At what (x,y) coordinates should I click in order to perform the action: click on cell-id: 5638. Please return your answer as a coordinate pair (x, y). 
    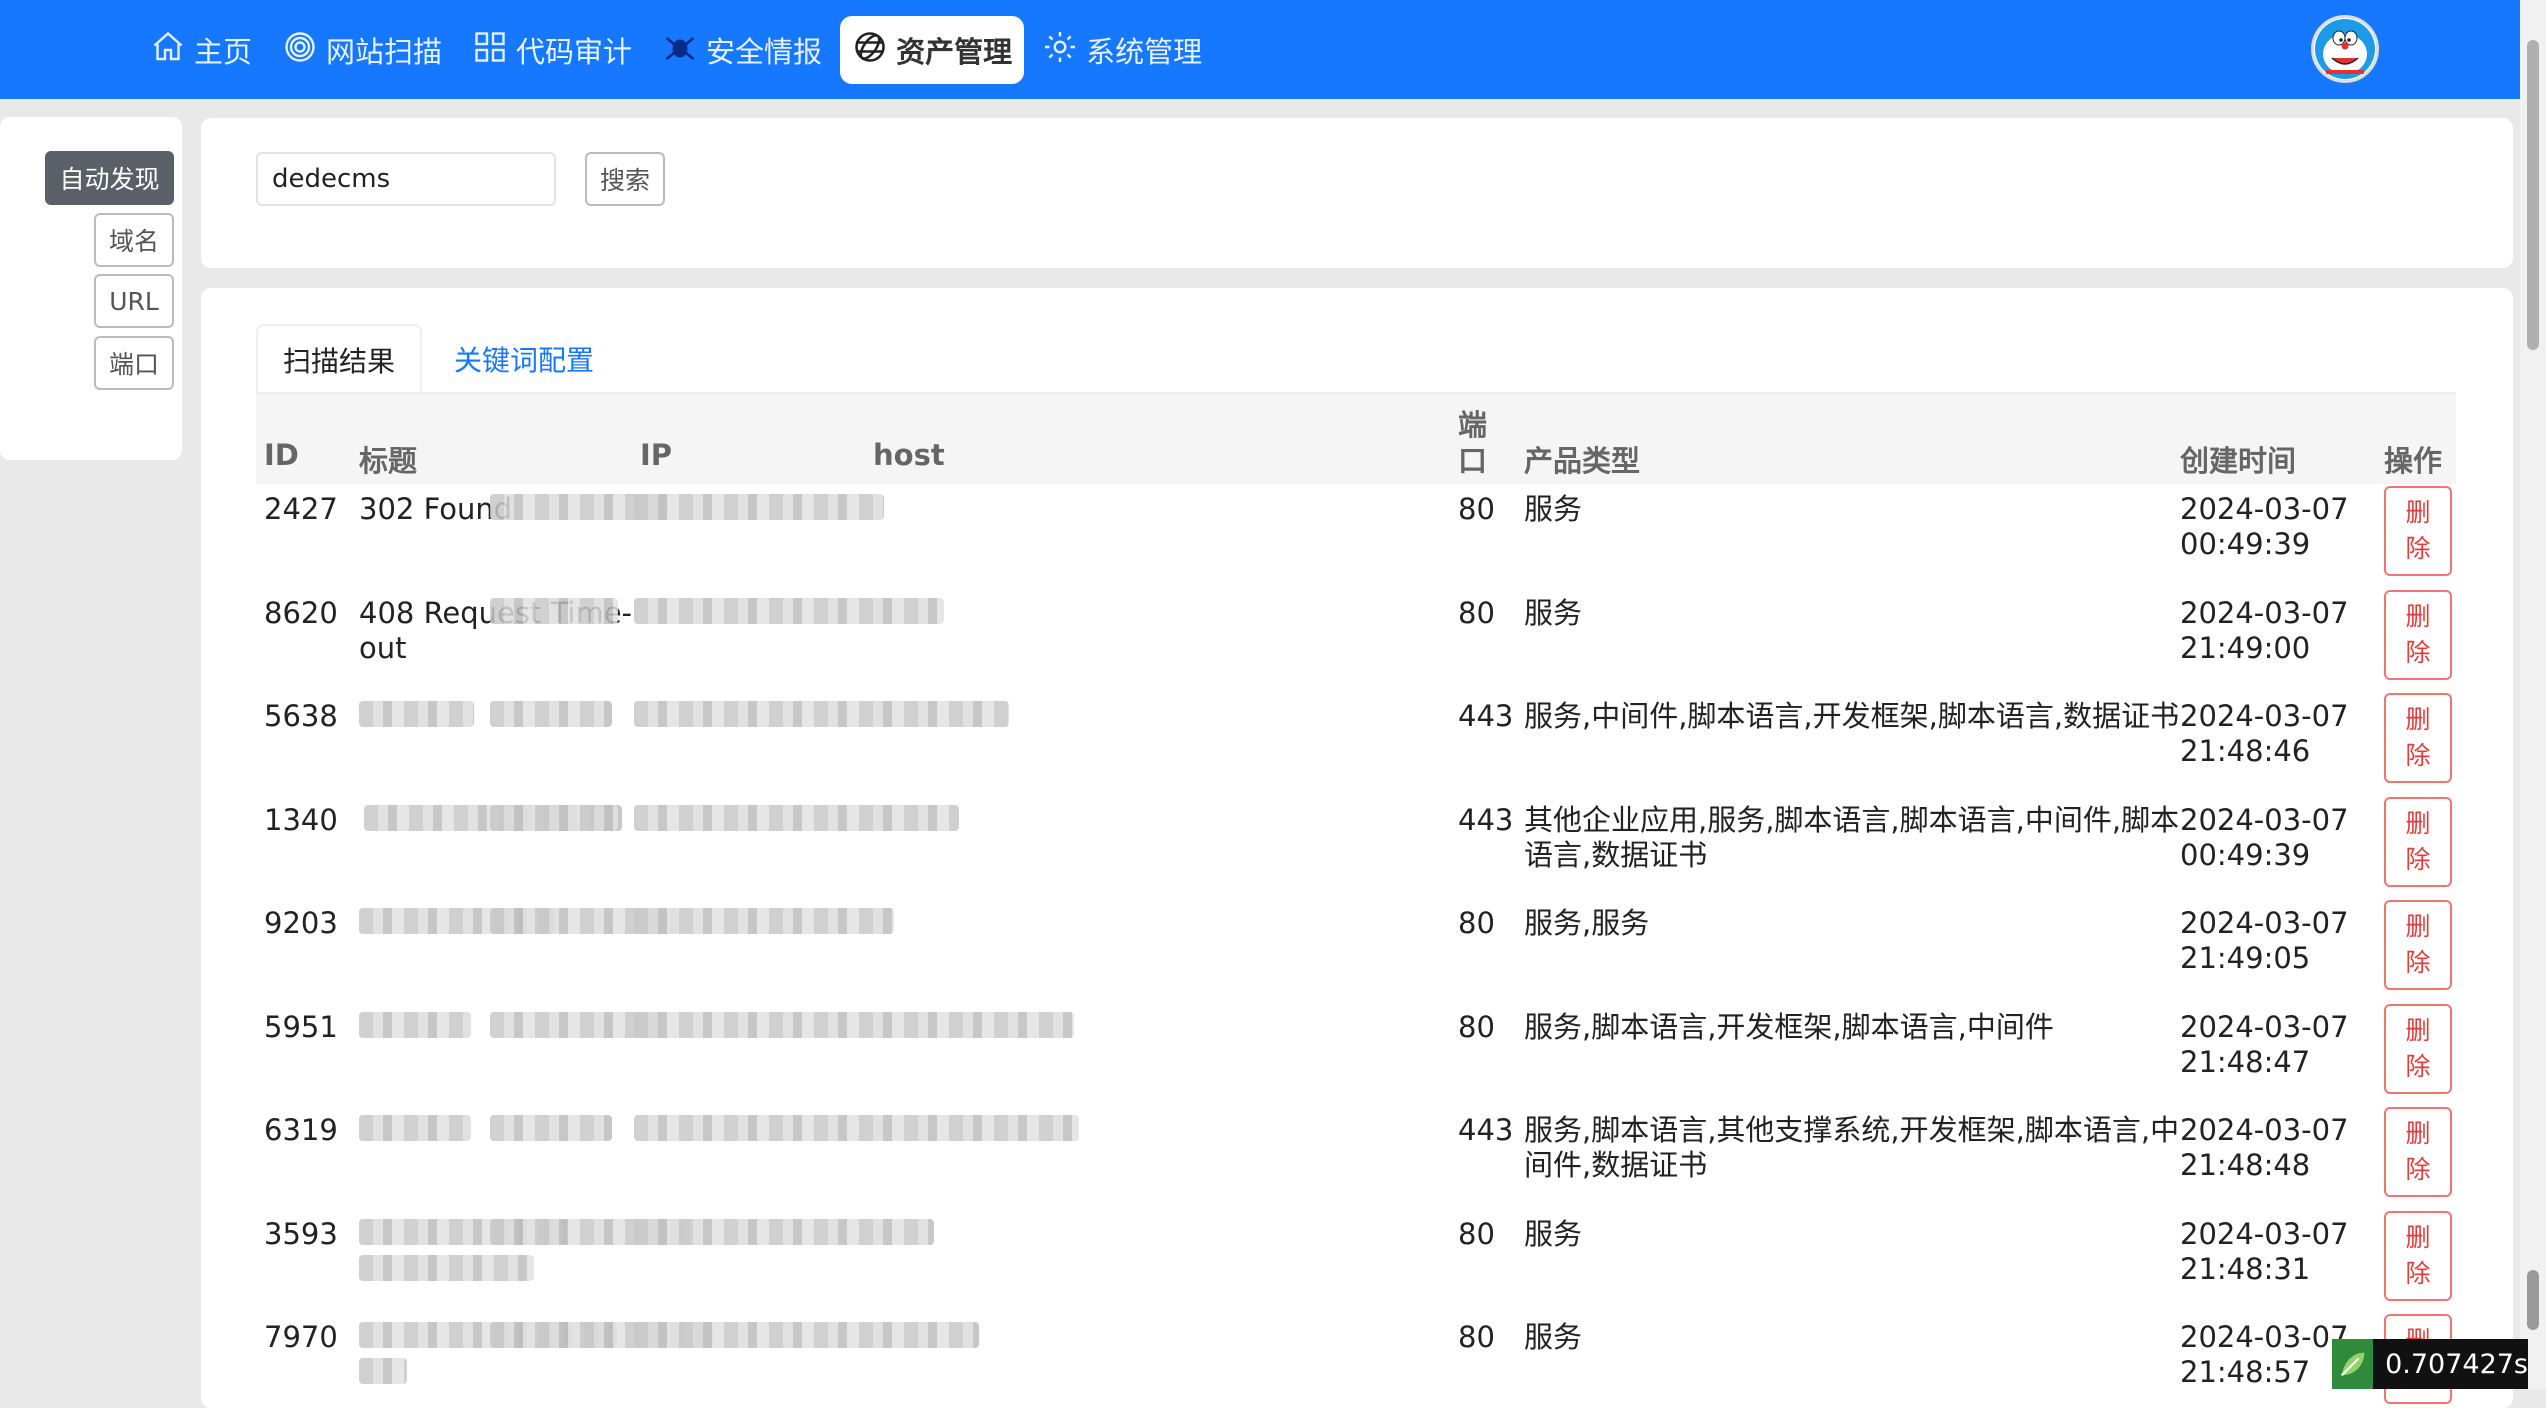
    Looking at the image, I should click on (301, 716).